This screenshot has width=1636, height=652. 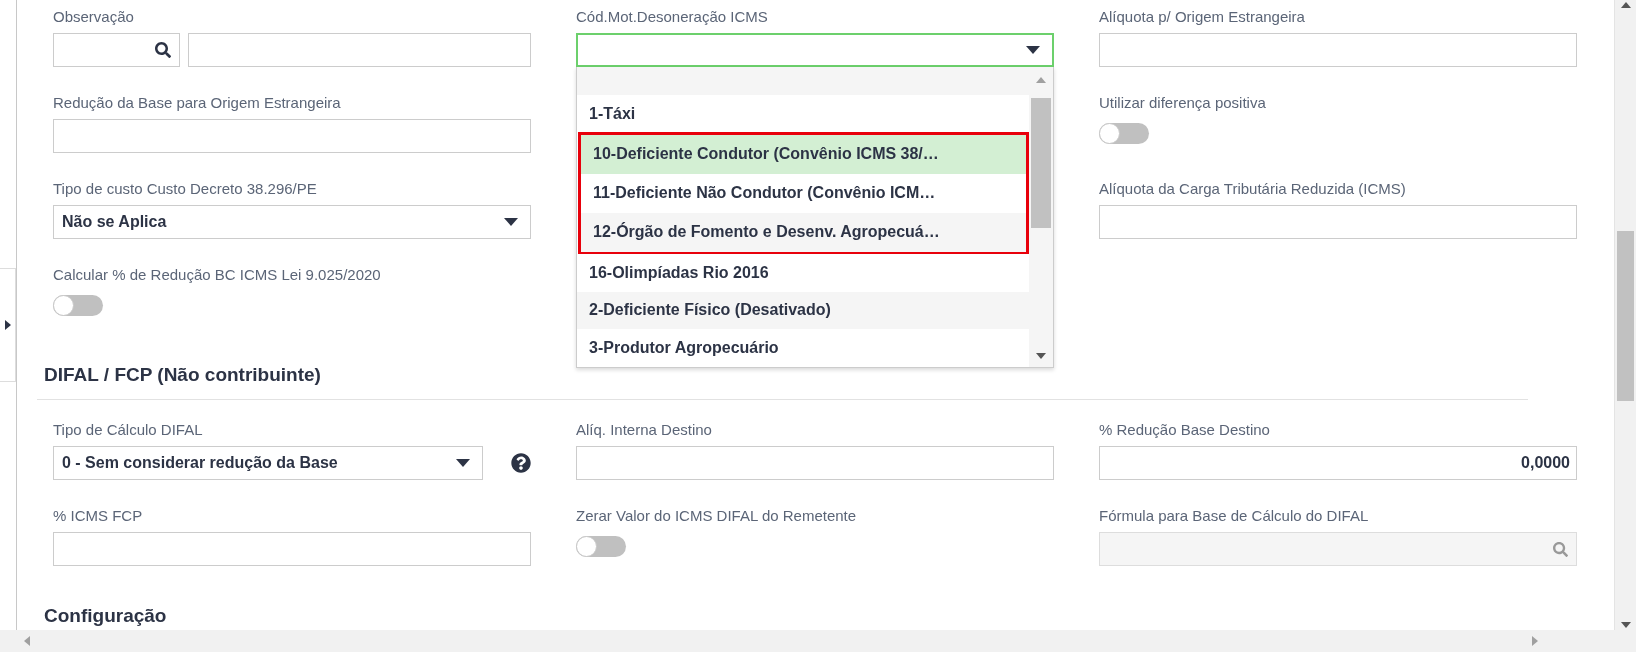 I want to click on dropdown-option: 3-Produtor Agropecuário, so click(x=803, y=348).